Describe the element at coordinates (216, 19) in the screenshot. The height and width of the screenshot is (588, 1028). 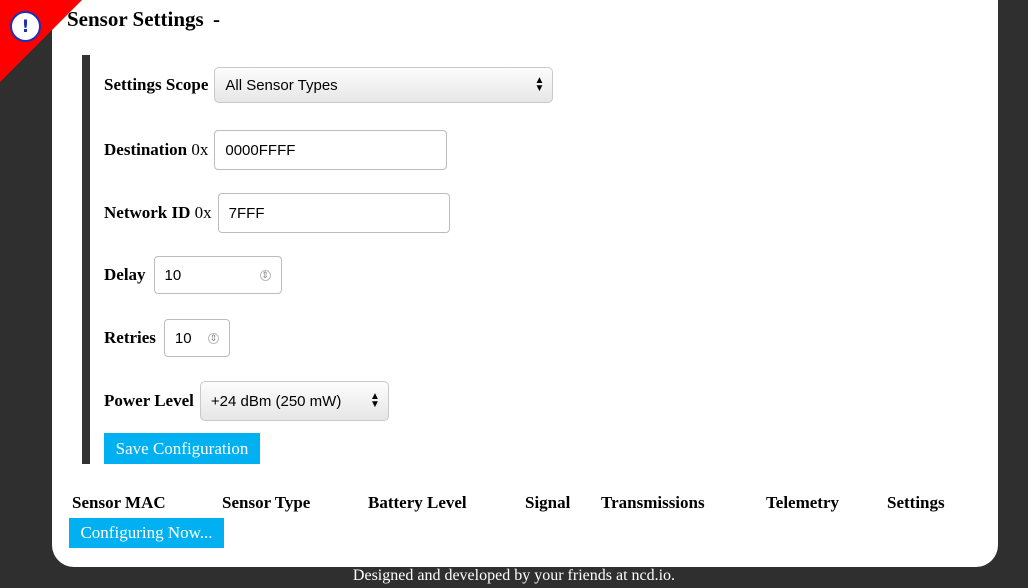
I see `collapse-toggle: -` at that location.